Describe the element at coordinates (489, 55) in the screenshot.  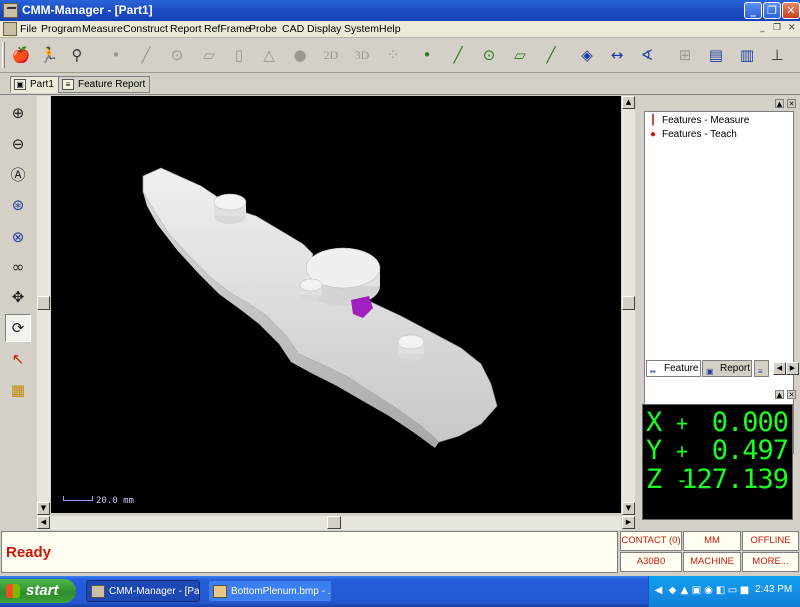
I see `construct-circle-icon: ⊙` at that location.